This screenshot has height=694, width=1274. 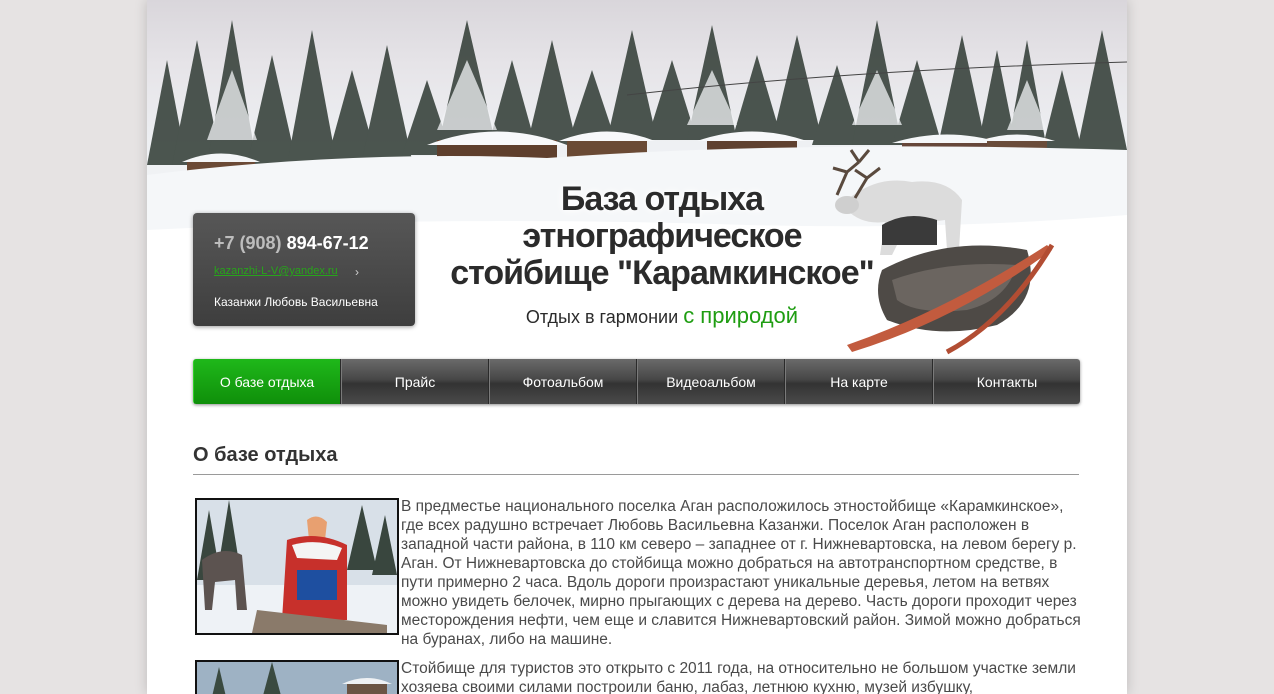 I want to click on nav-item-video-album: Видеоальбом, so click(x=711, y=381).